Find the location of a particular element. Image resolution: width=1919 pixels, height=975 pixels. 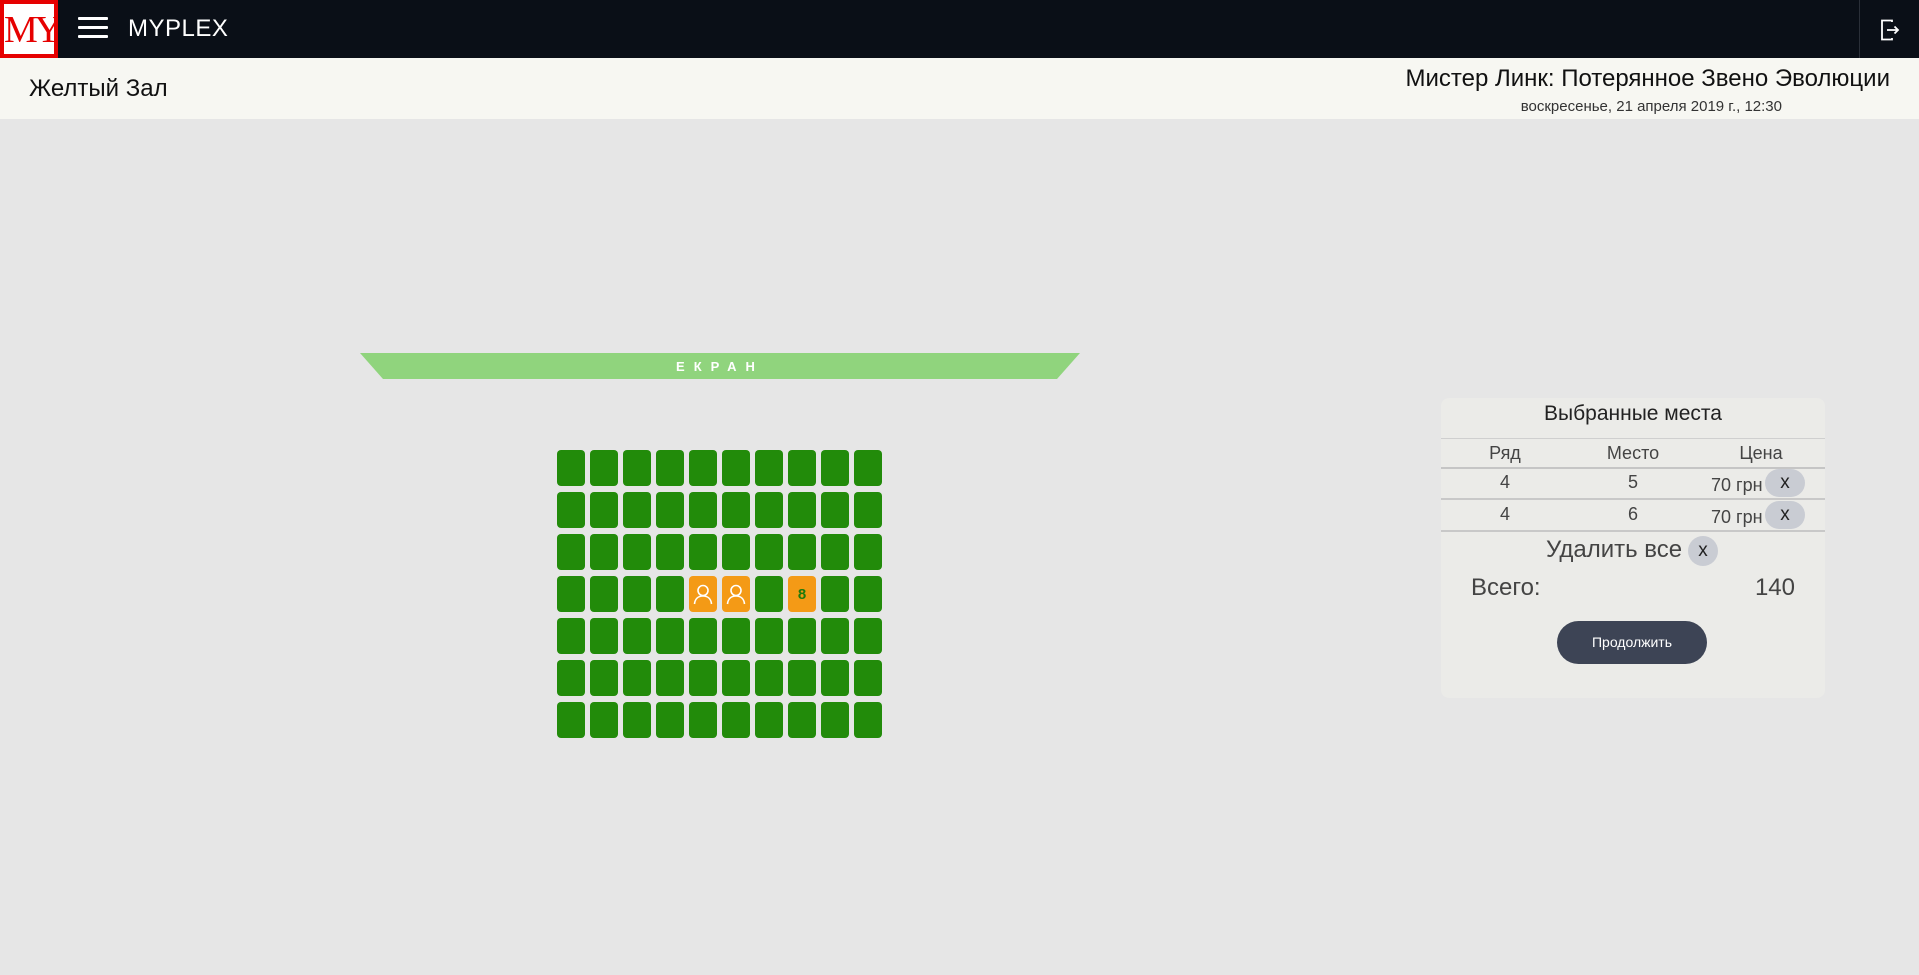

seat-r5-s5 is located at coordinates (703, 636).